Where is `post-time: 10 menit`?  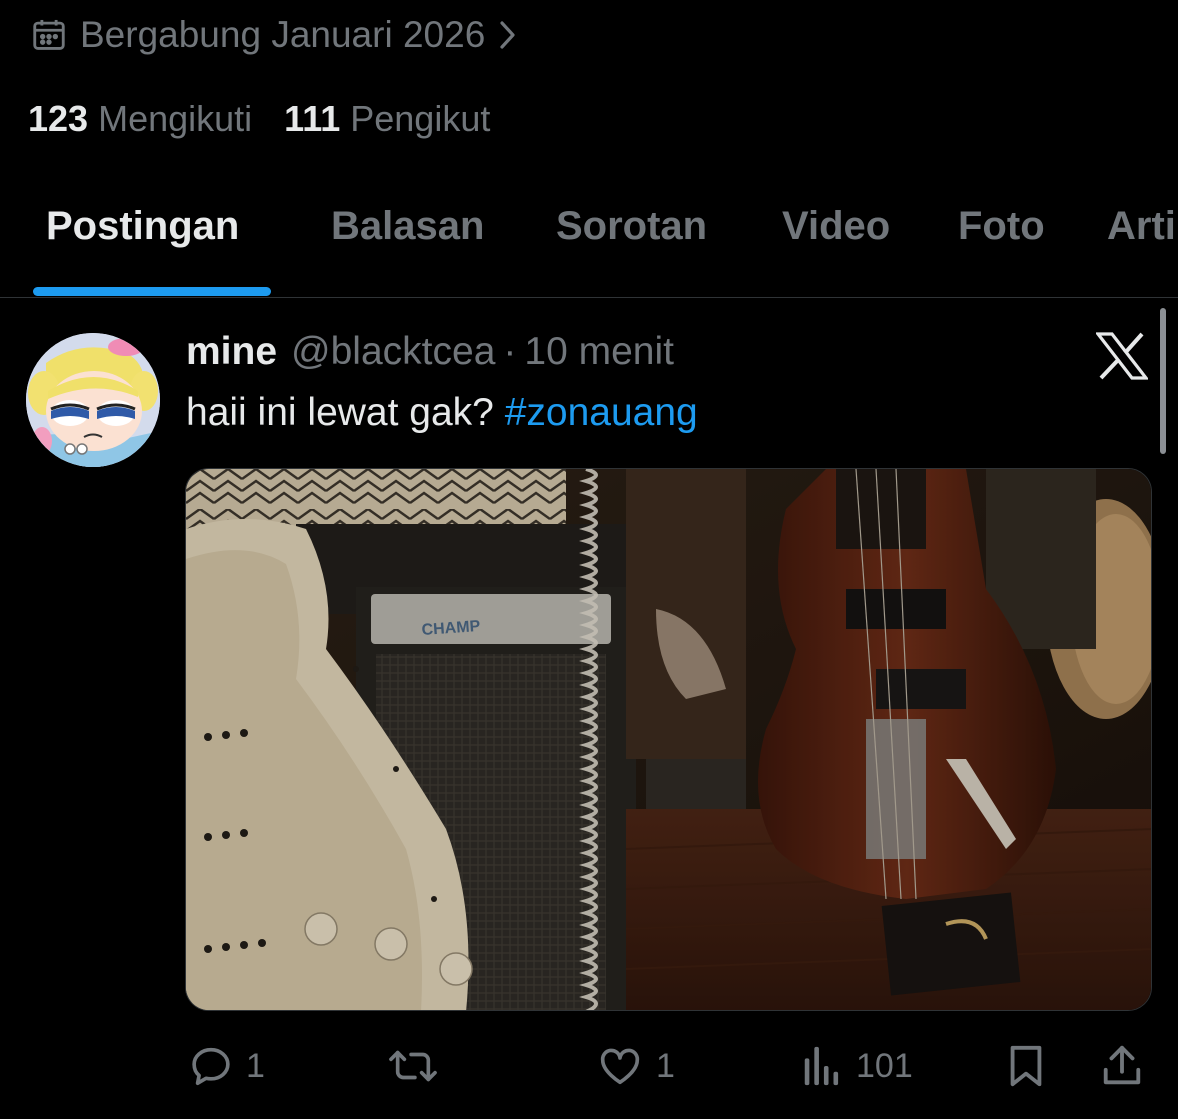
post-time: 10 menit is located at coordinates (599, 352).